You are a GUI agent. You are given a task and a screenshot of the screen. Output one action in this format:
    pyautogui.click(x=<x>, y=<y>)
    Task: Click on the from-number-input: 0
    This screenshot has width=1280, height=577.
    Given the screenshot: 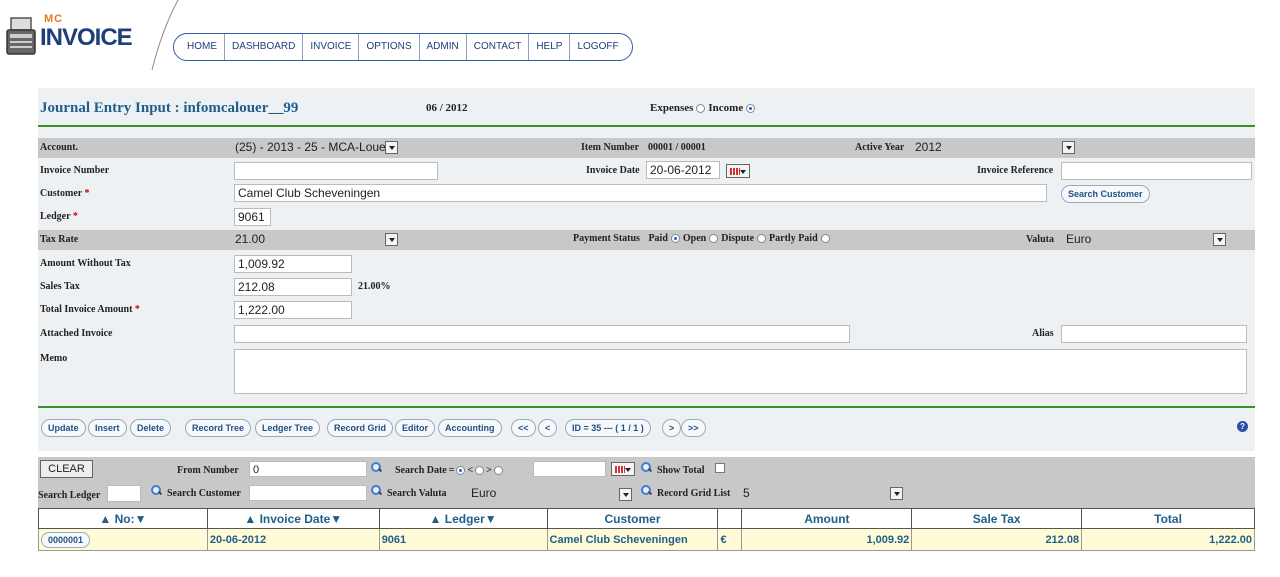 What is the action you would take?
    pyautogui.click(x=308, y=469)
    